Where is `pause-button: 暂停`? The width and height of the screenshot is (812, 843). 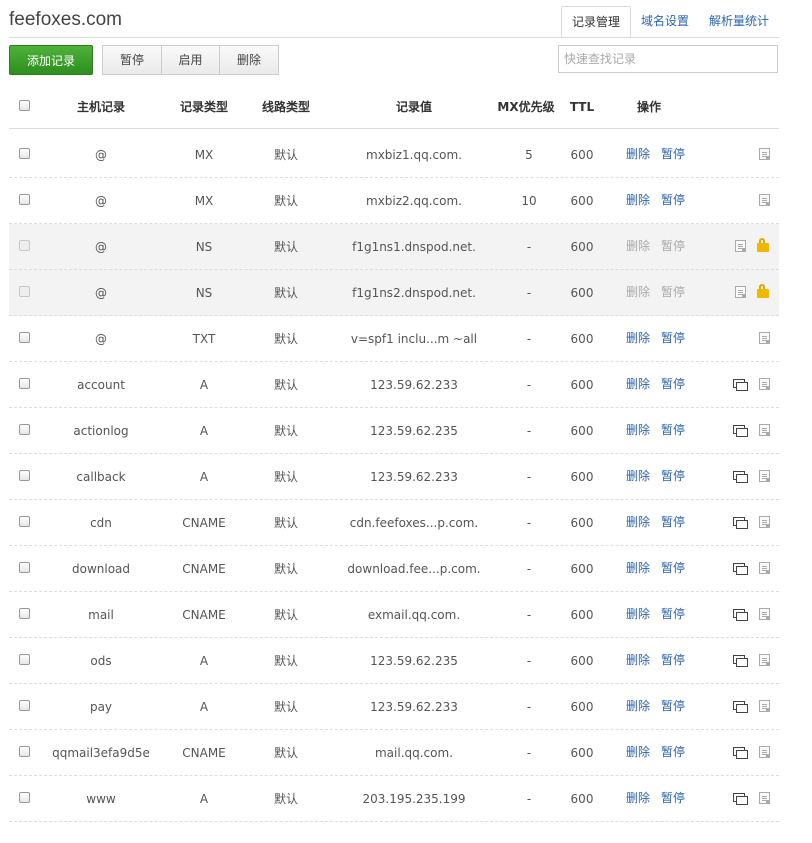
pause-button: 暂停 is located at coordinates (132, 60).